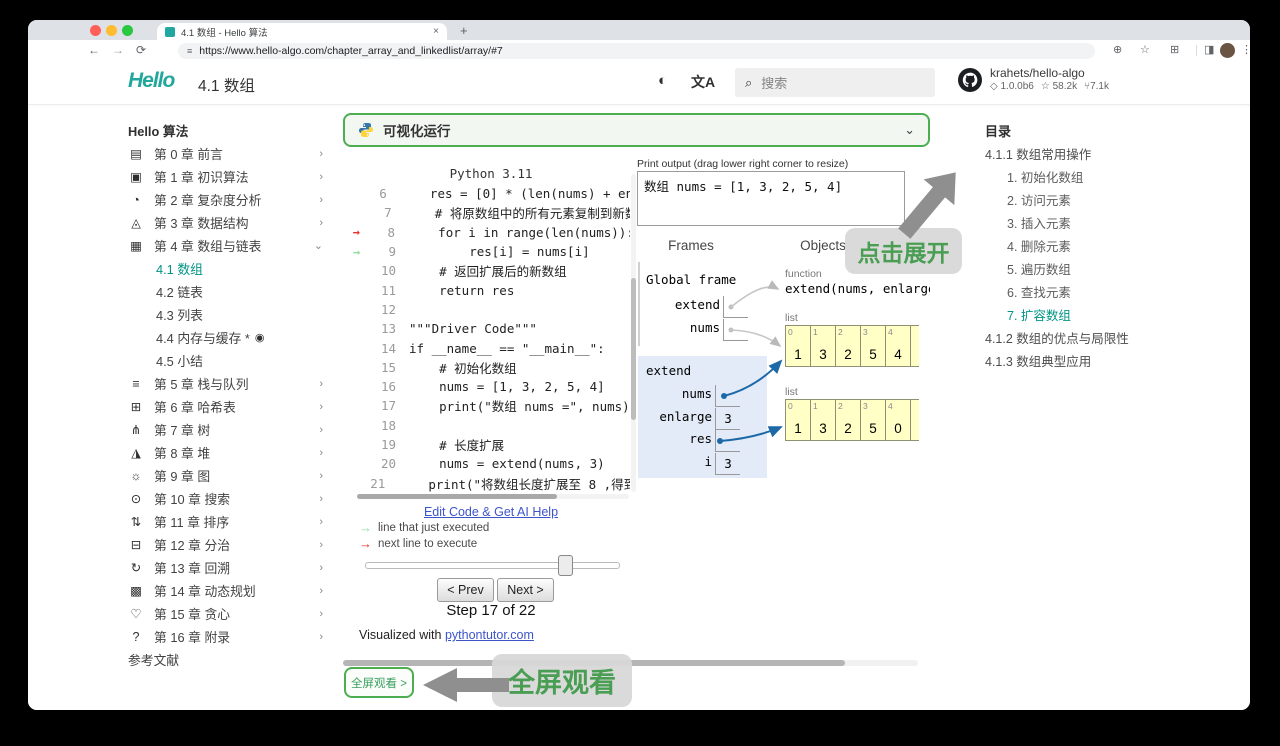 The width and height of the screenshot is (1280, 746). Describe the element at coordinates (749, 82) in the screenshot. I see `search-icon: ⌕` at that location.